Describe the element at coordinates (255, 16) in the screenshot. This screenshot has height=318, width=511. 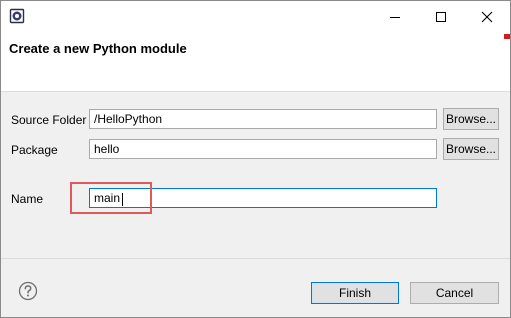
I see `title-bar` at that location.